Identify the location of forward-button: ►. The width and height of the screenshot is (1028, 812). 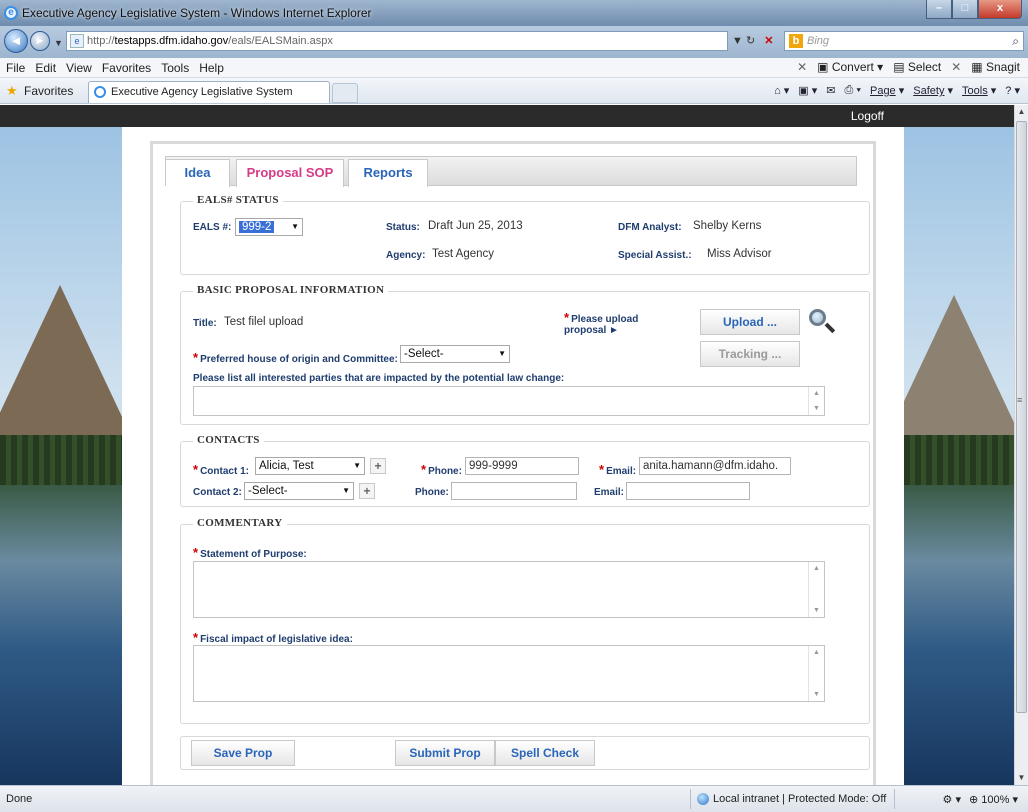
(40, 41).